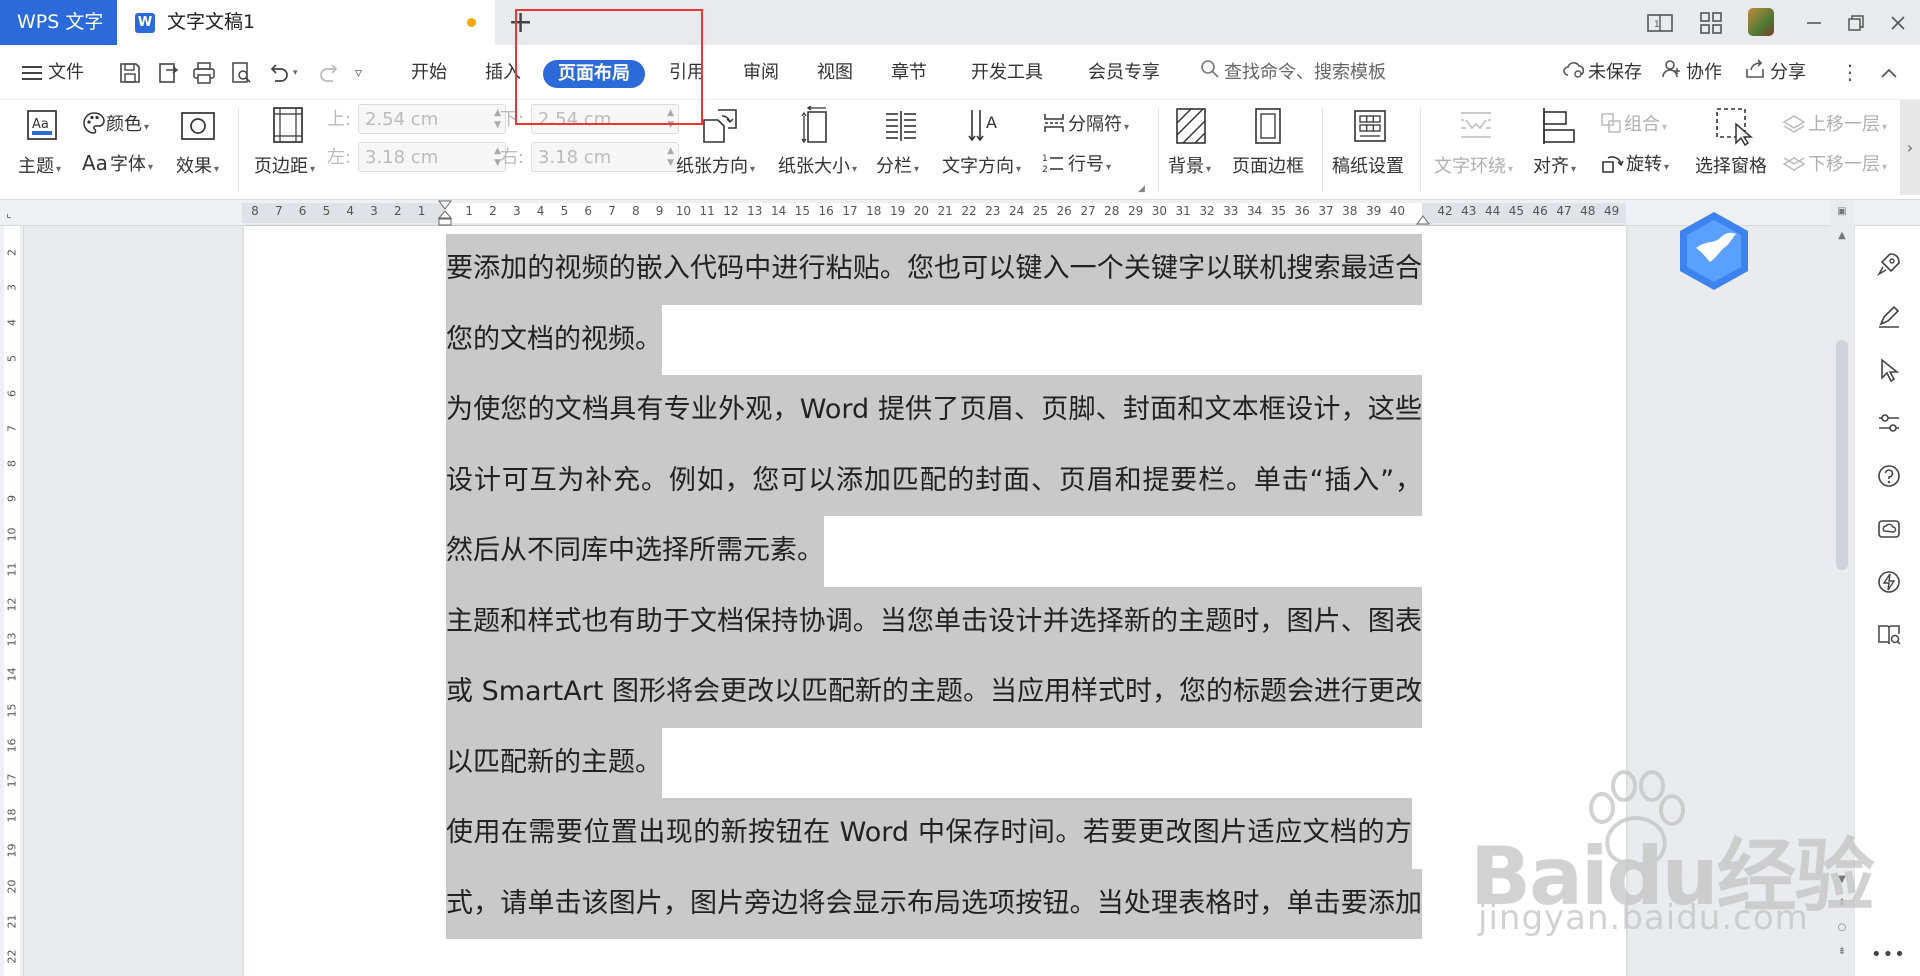 Image resolution: width=1920 pixels, height=976 pixels. I want to click on scrollbar-thumb, so click(1842, 455).